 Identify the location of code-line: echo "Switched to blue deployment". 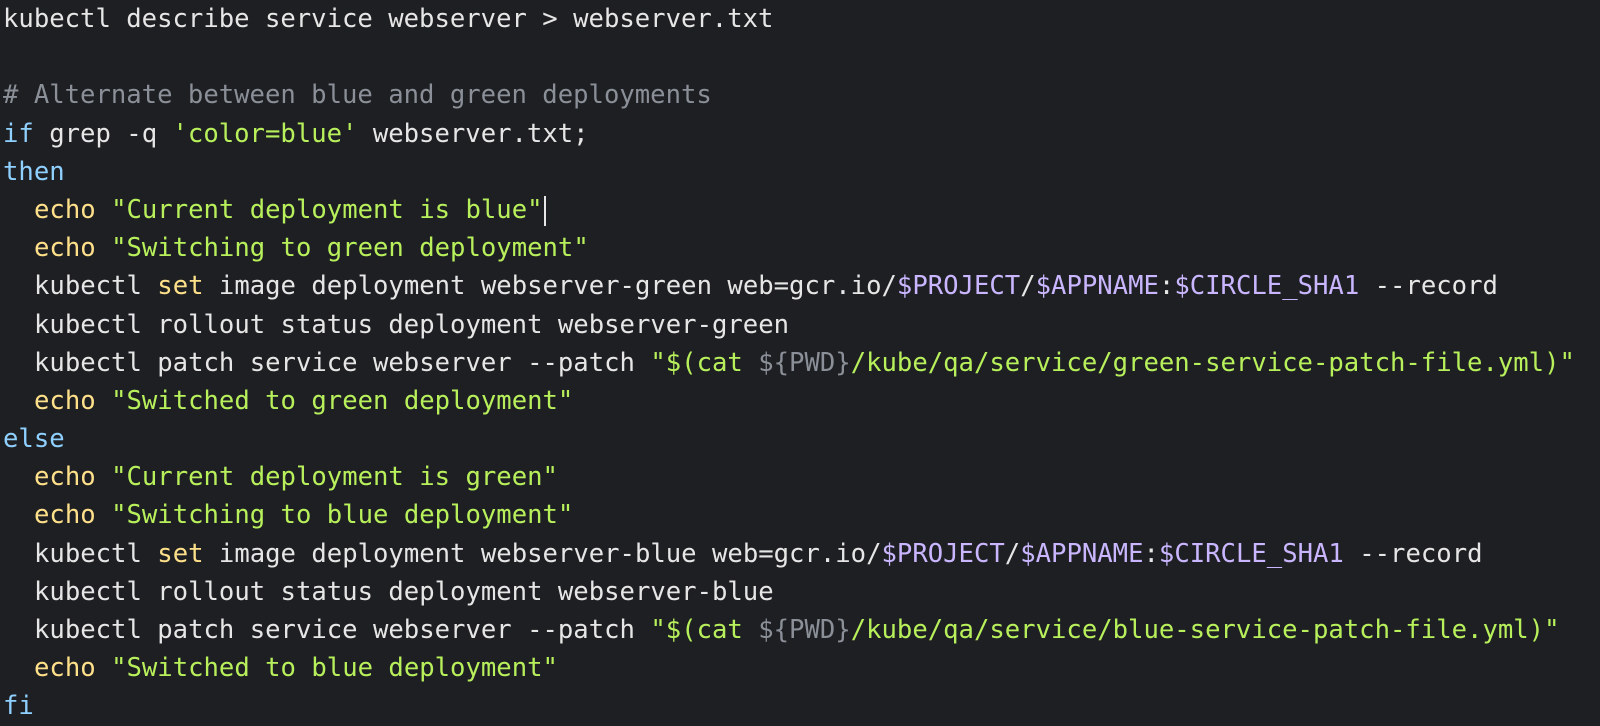
(800, 668).